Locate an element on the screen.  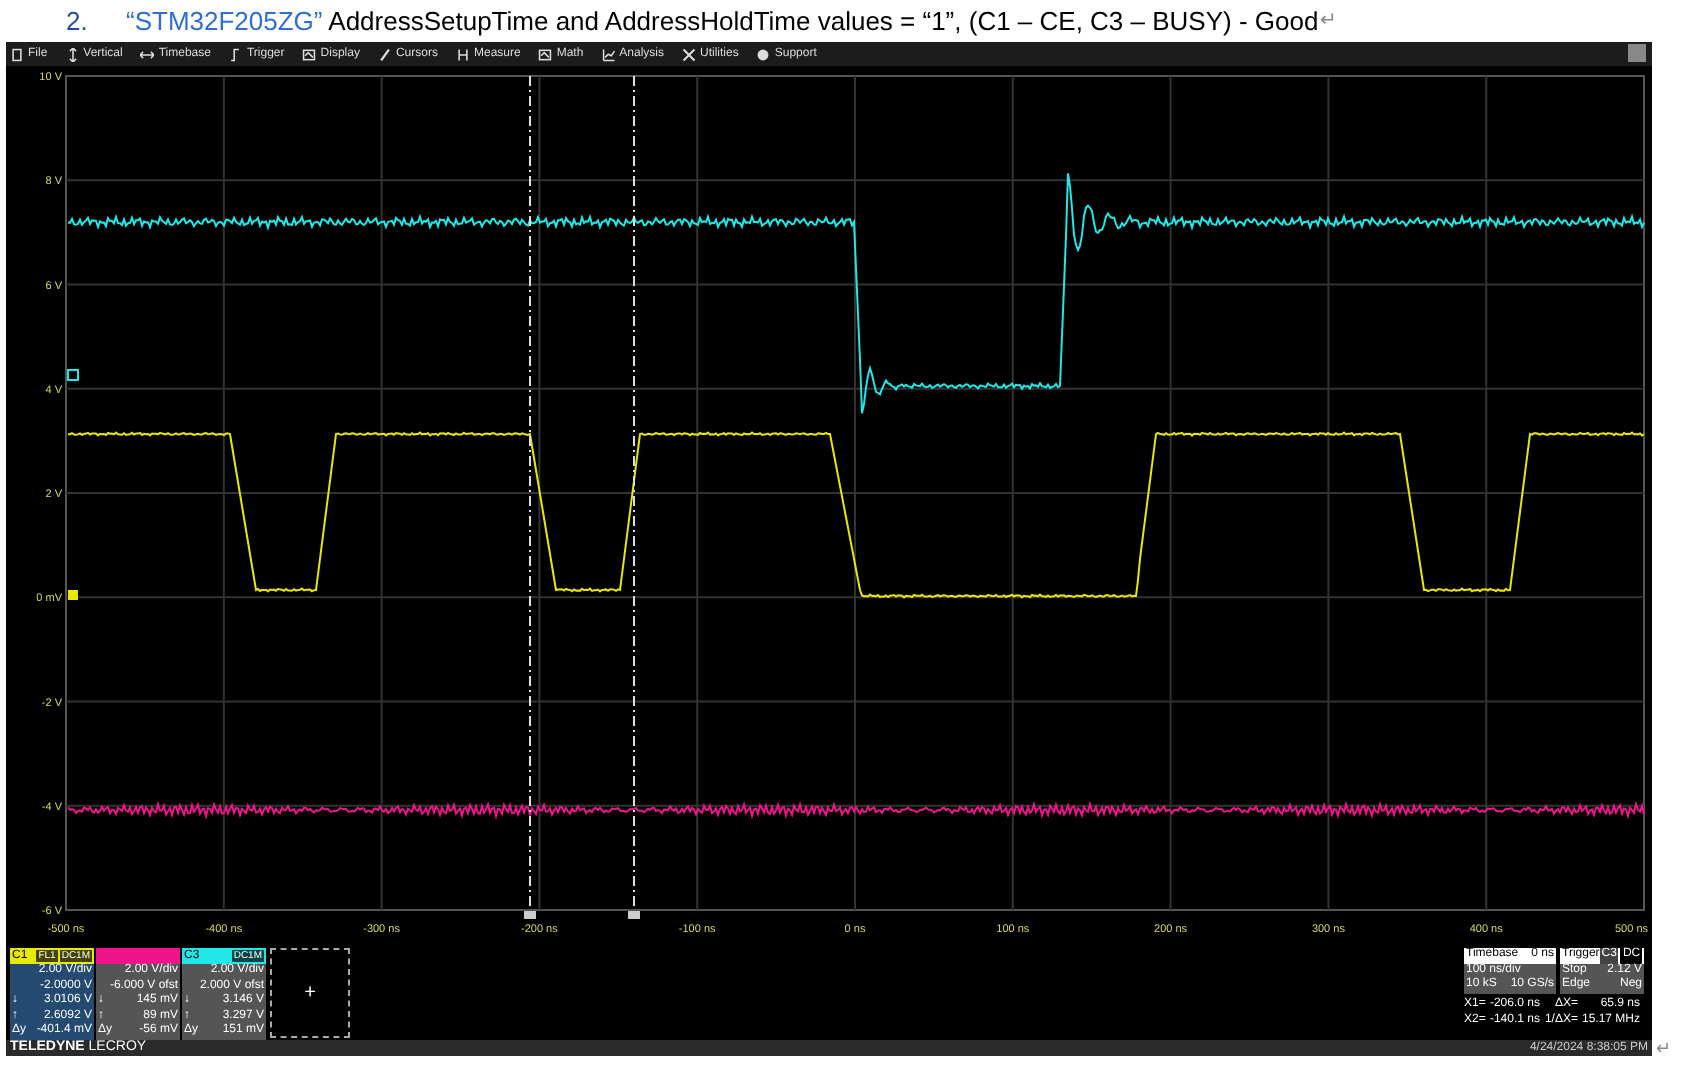
add-channel-button: + is located at coordinates (310, 993).